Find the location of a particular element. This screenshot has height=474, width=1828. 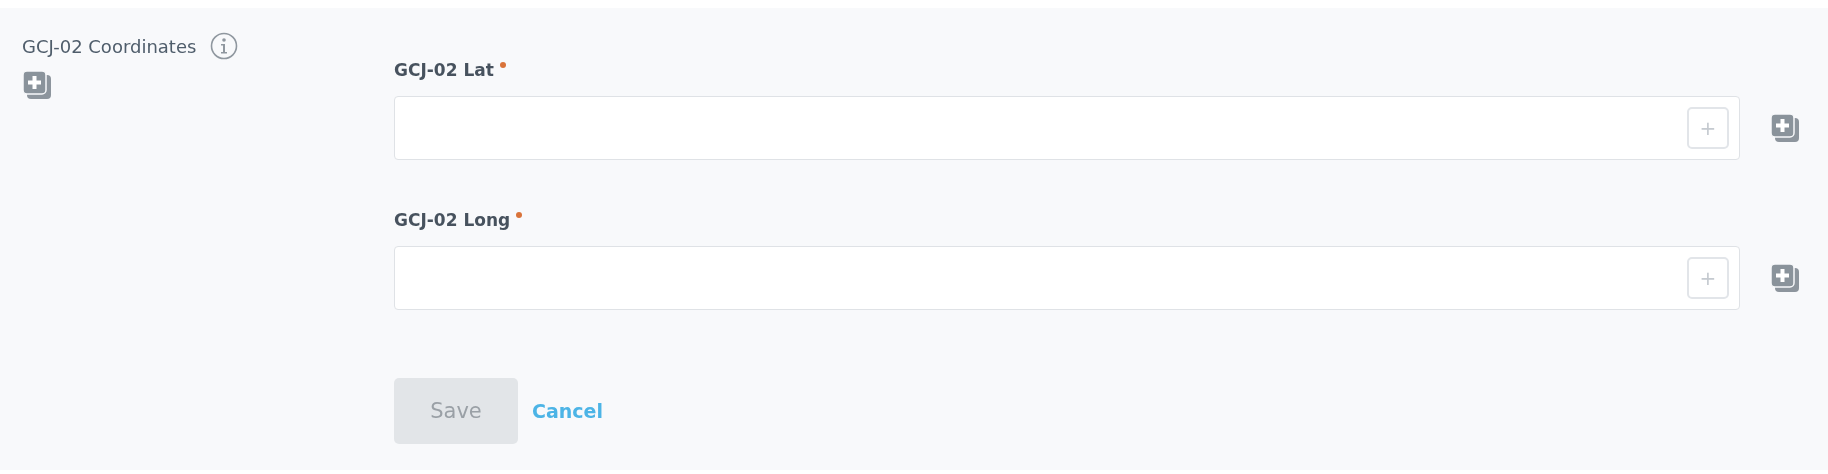

field-label: GCJ-02 Long is located at coordinates (452, 220).